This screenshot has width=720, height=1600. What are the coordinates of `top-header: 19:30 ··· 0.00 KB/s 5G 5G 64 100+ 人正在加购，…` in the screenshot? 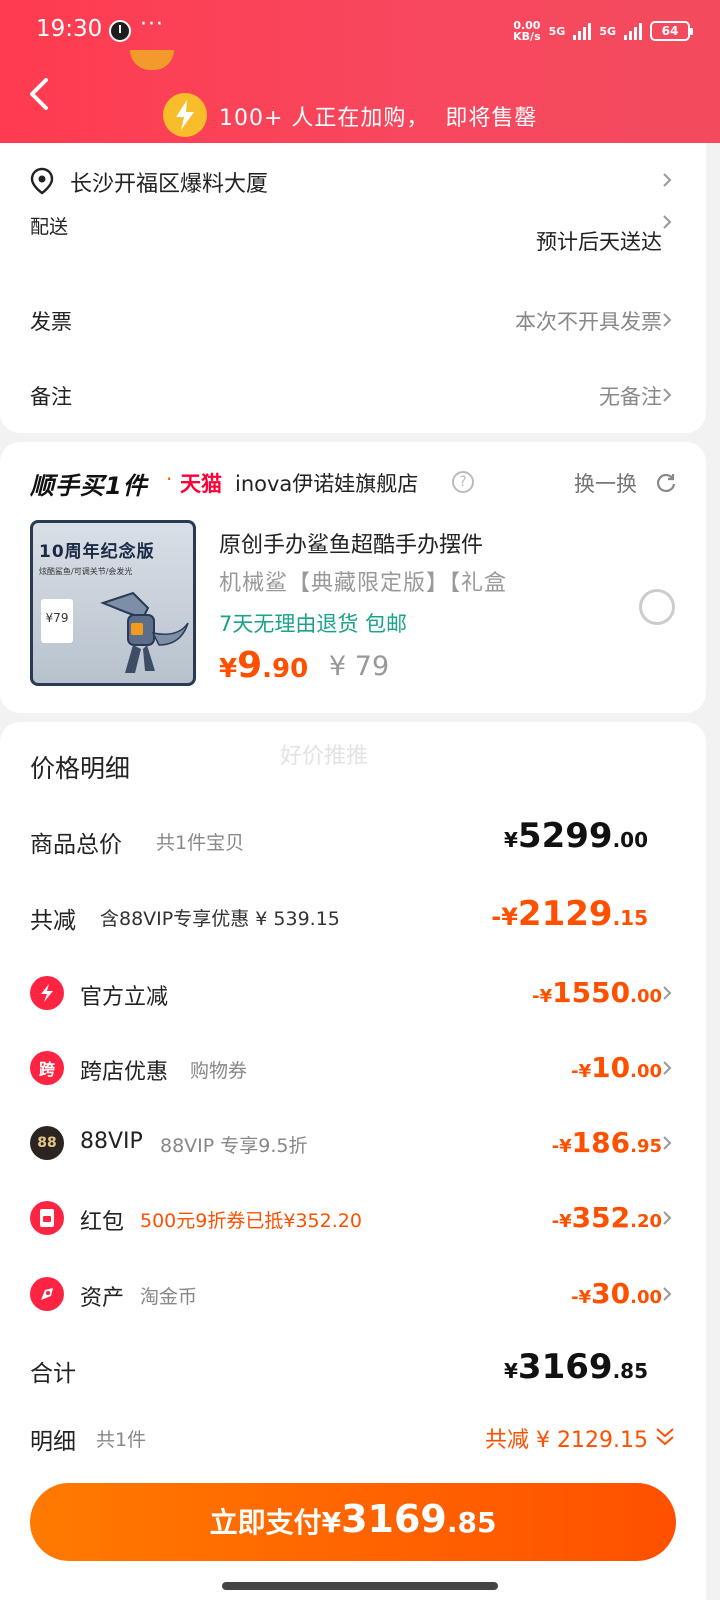 It's located at (360, 71).